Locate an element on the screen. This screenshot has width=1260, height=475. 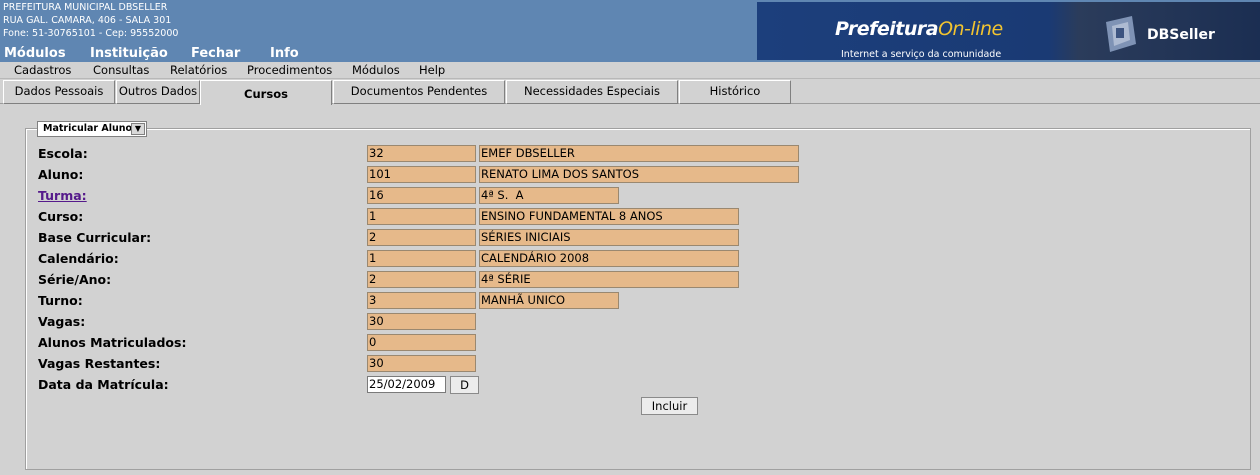
chevron-down-icon: ▼ is located at coordinates (138, 129).